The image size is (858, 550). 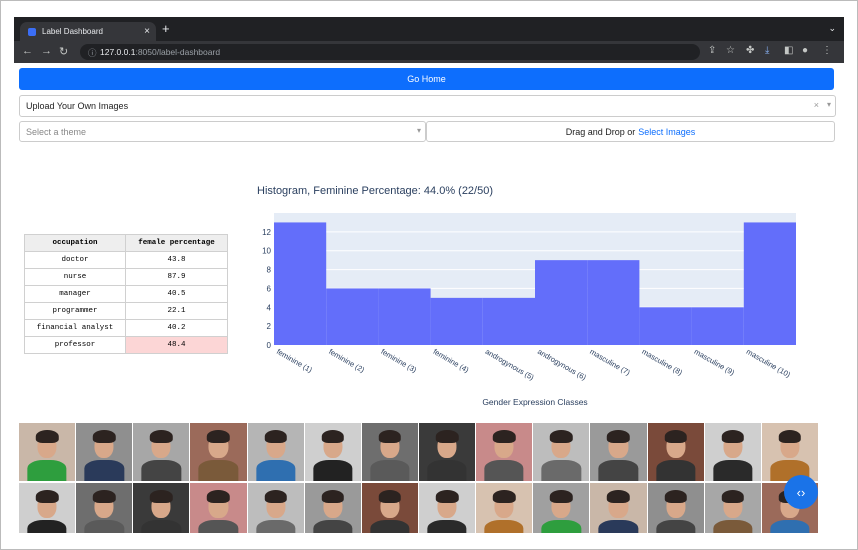 I want to click on back-arrow-icon: ←, so click(x=27, y=51).